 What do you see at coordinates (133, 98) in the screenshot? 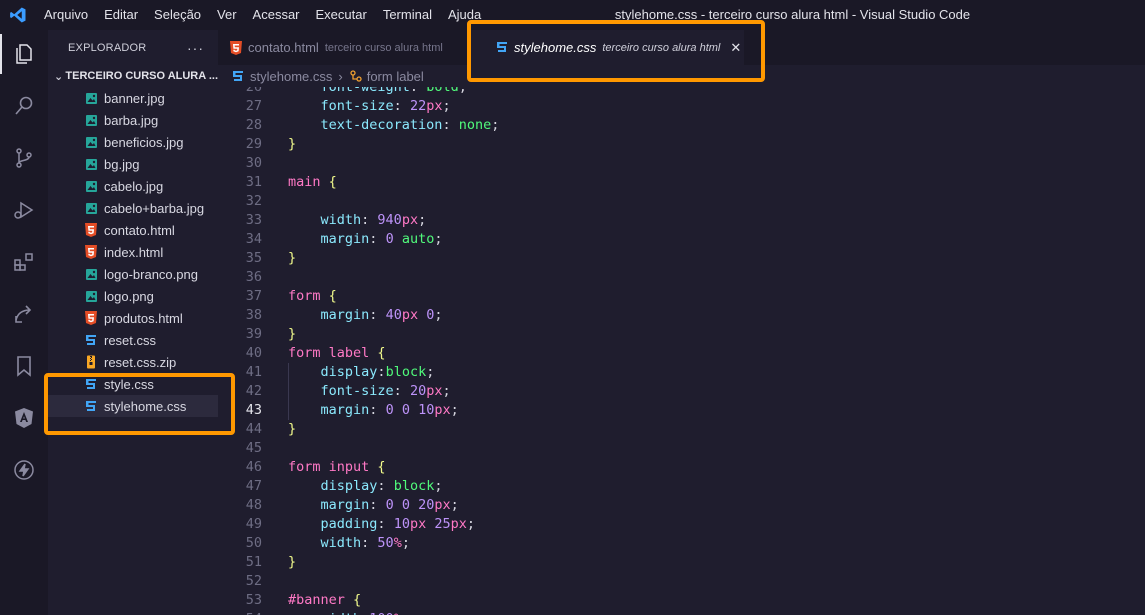
I see `file-item: banner.jpg` at bounding box center [133, 98].